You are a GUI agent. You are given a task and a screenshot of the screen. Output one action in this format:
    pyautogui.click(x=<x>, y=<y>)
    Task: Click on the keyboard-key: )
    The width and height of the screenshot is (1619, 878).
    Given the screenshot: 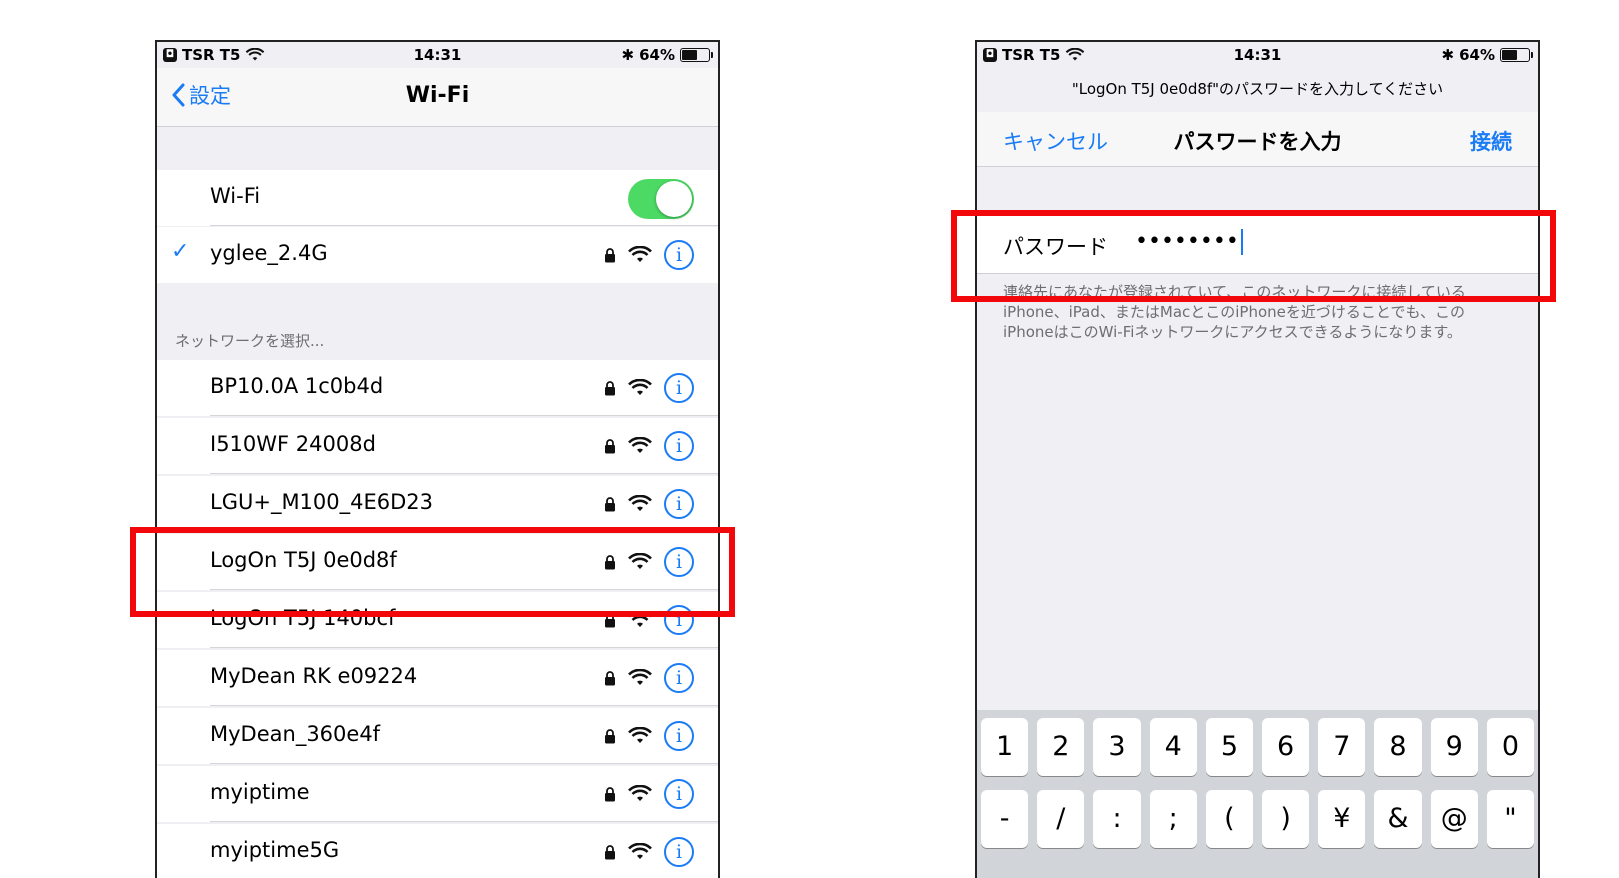 What is the action you would take?
    pyautogui.click(x=1286, y=819)
    